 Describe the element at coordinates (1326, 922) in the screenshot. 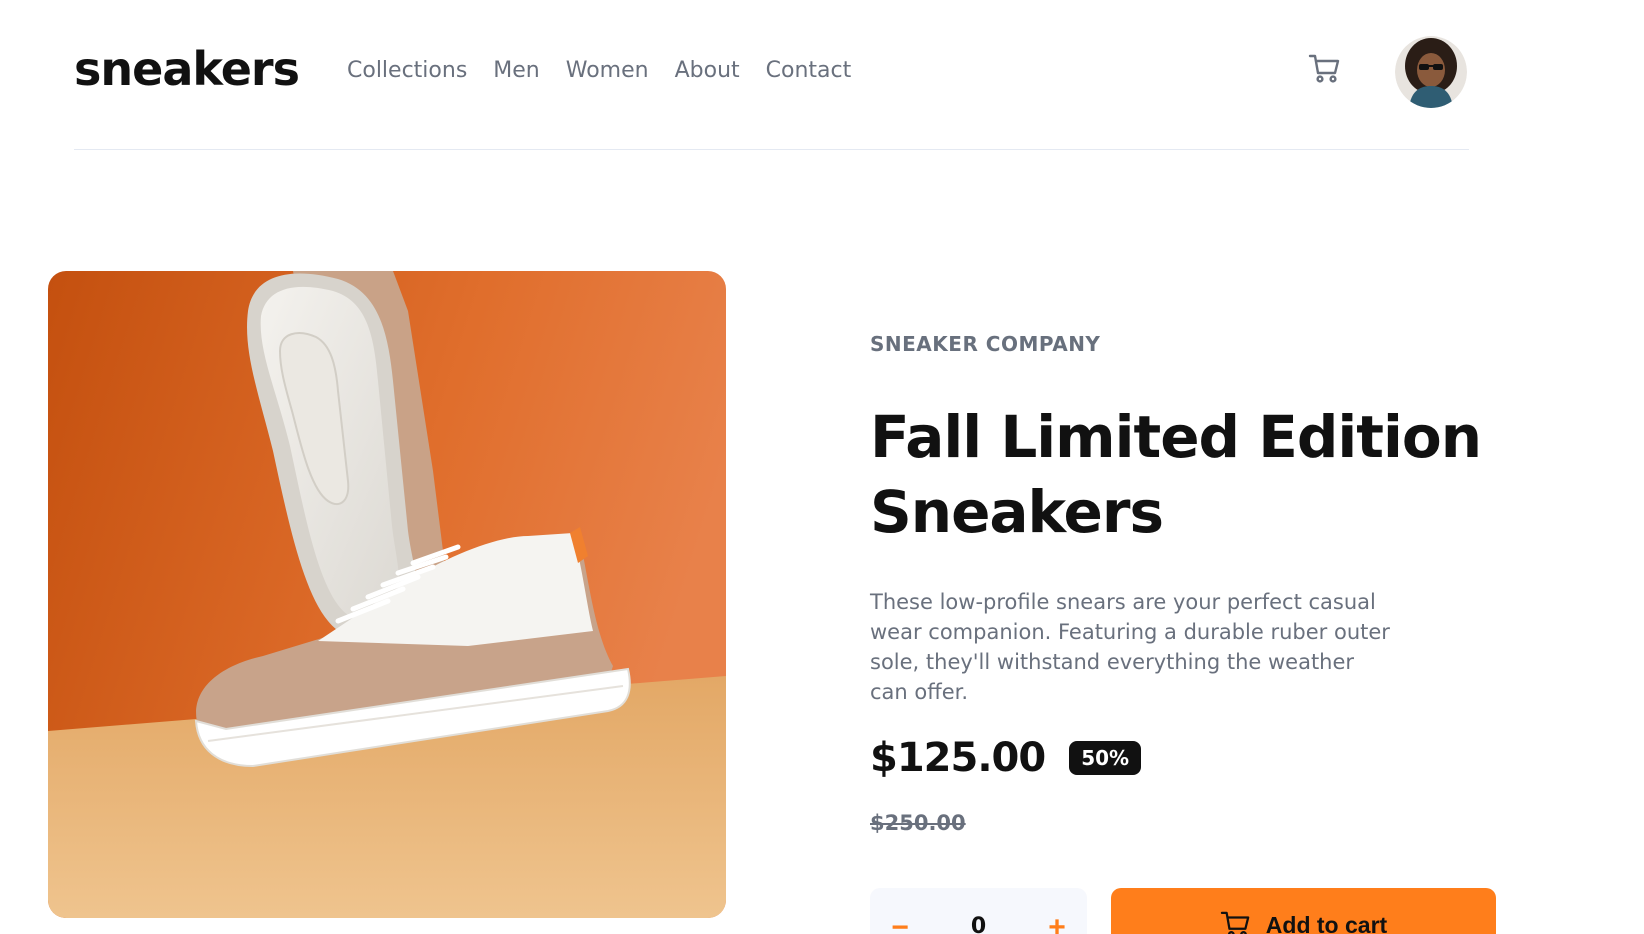

I see `add-to-cart-label: Add to cart` at that location.